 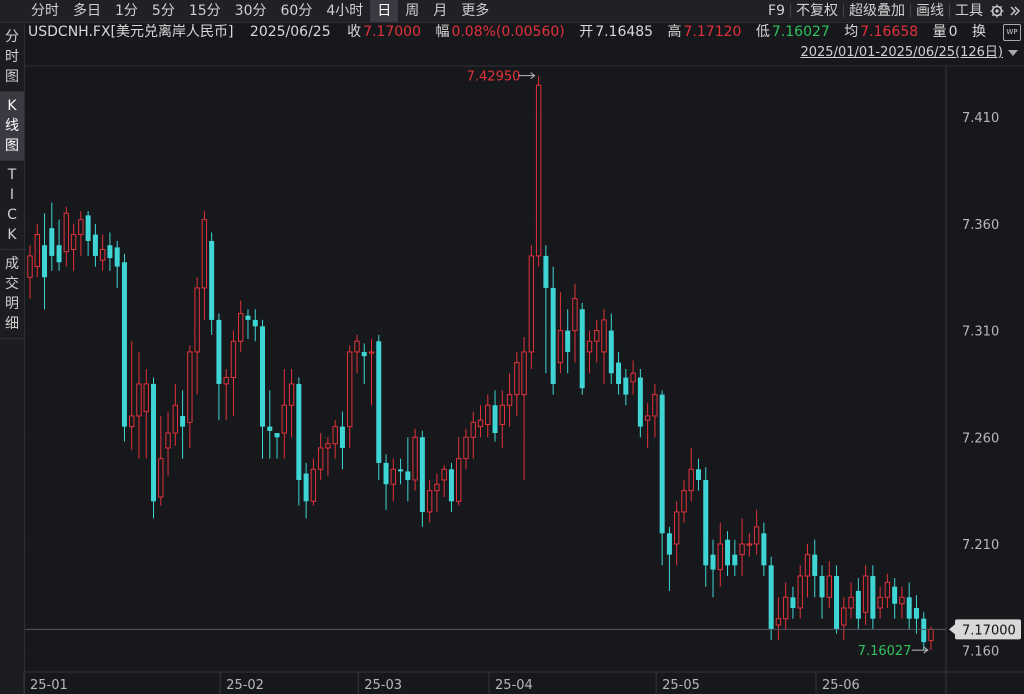 What do you see at coordinates (989, 630) in the screenshot?
I see `last-price-tag: 7.17000` at bounding box center [989, 630].